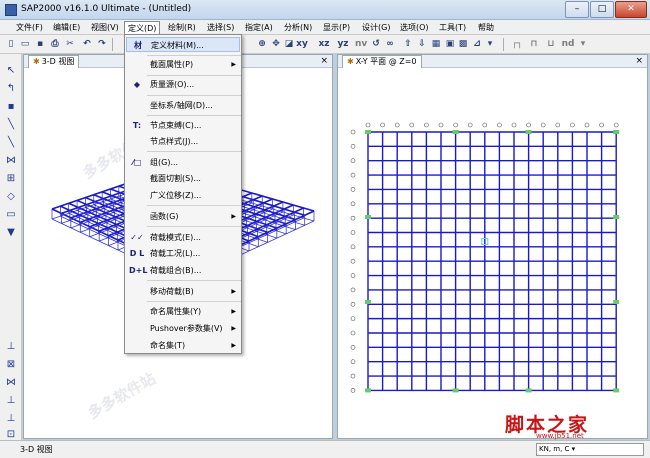 The height and width of the screenshot is (458, 650). Describe the element at coordinates (11, 383) in the screenshot. I see `snap-mid-icon: ⋈` at that location.